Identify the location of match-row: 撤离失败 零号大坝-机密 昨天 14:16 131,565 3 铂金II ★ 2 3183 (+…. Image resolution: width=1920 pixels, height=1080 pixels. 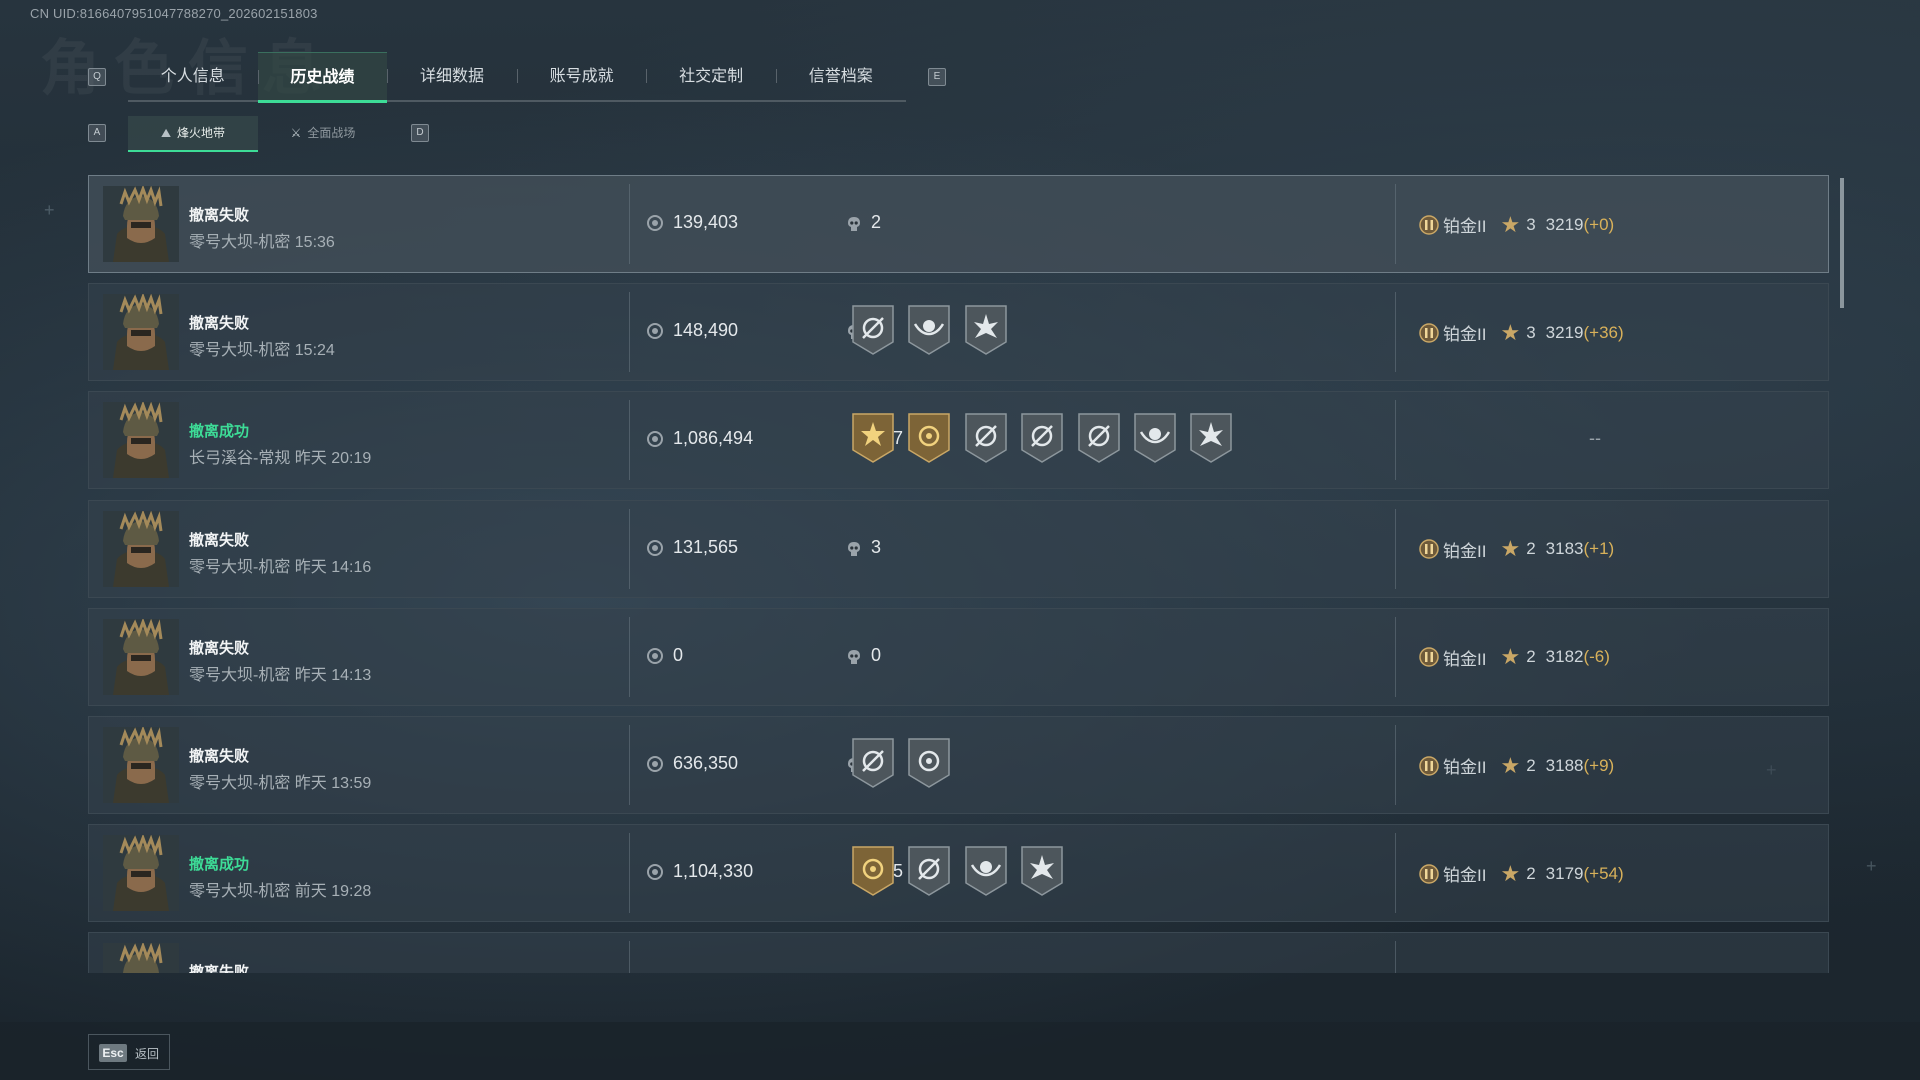
(958, 548).